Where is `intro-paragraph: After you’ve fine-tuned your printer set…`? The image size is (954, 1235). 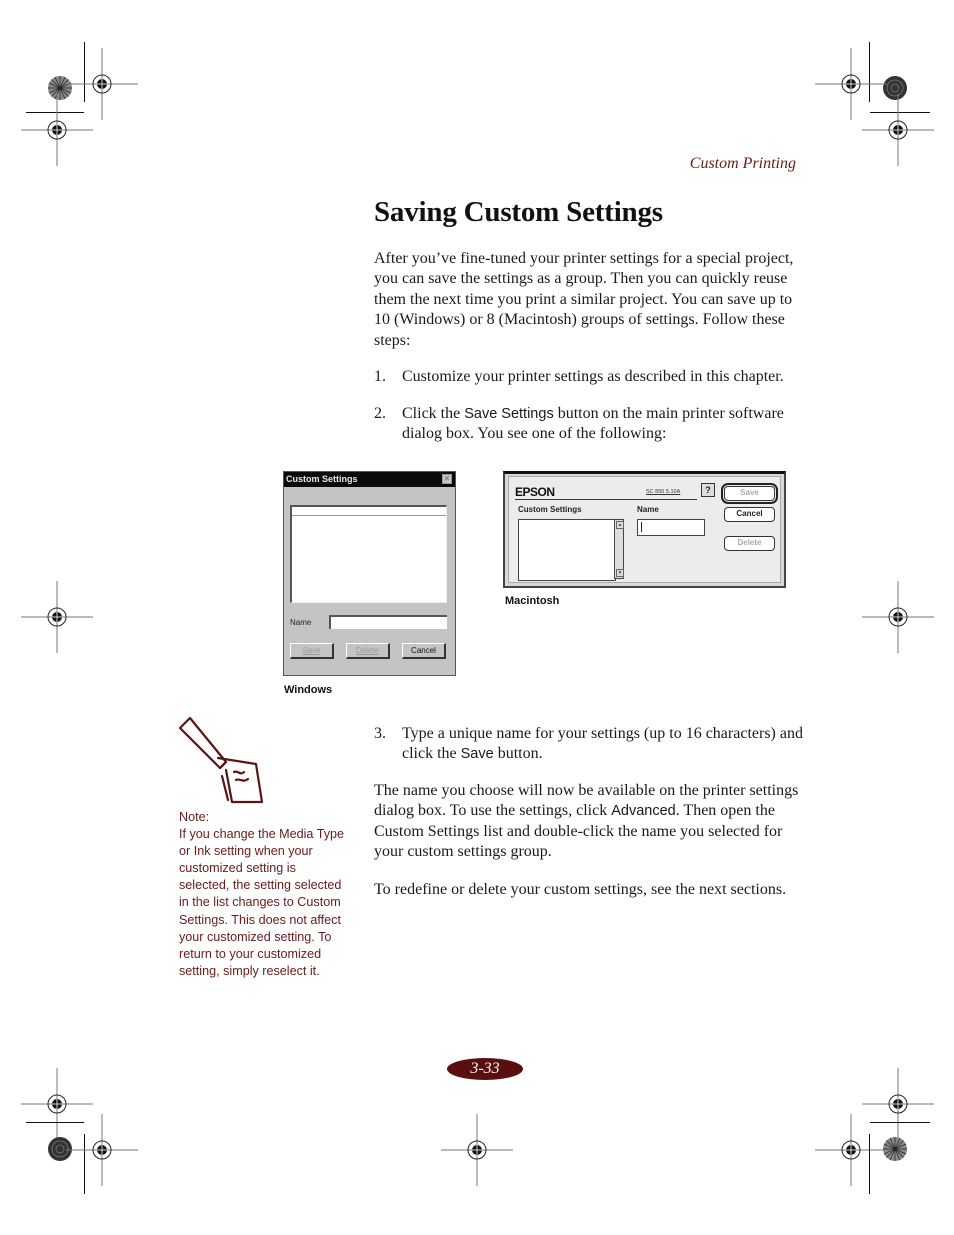
intro-paragraph: After you’ve fine-tuned your printer set… is located at coordinates (584, 299).